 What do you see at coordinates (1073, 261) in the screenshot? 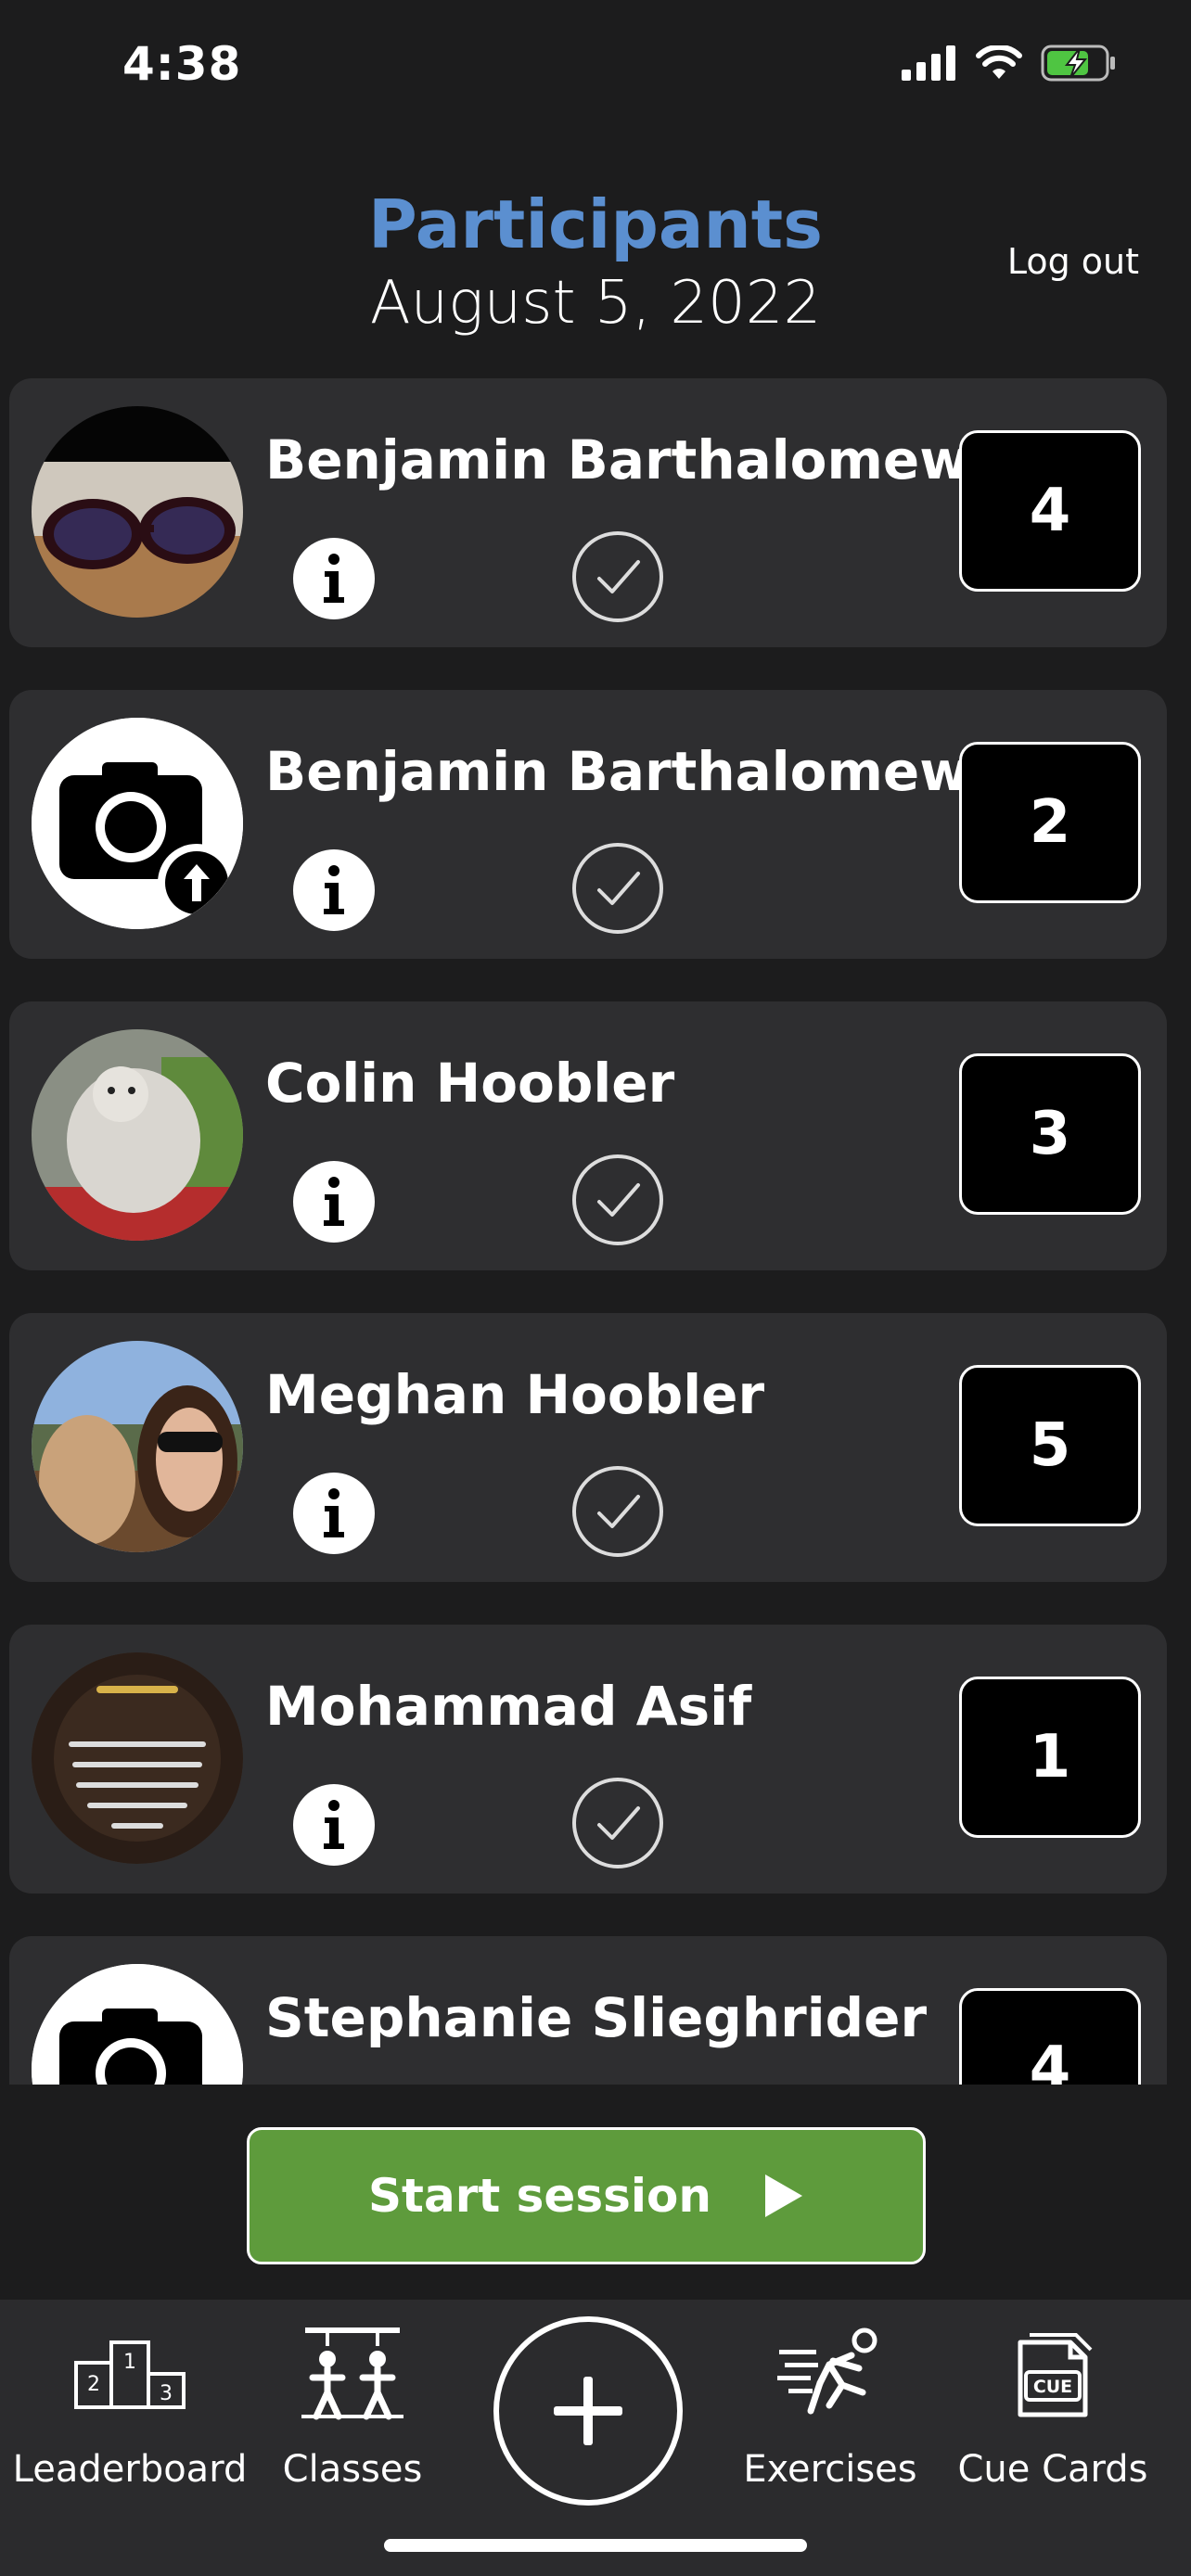
I see `logout-button: Log out` at bounding box center [1073, 261].